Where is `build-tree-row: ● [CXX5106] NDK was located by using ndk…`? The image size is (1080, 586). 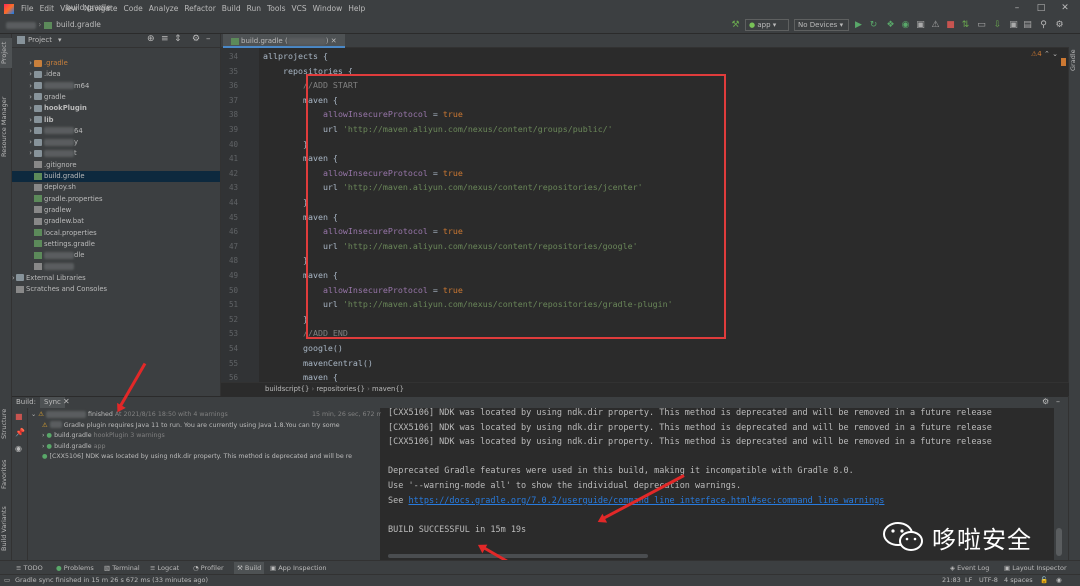
build-tree-row: ● [CXX5106] NDK was located by using ndk… is located at coordinates (197, 457).